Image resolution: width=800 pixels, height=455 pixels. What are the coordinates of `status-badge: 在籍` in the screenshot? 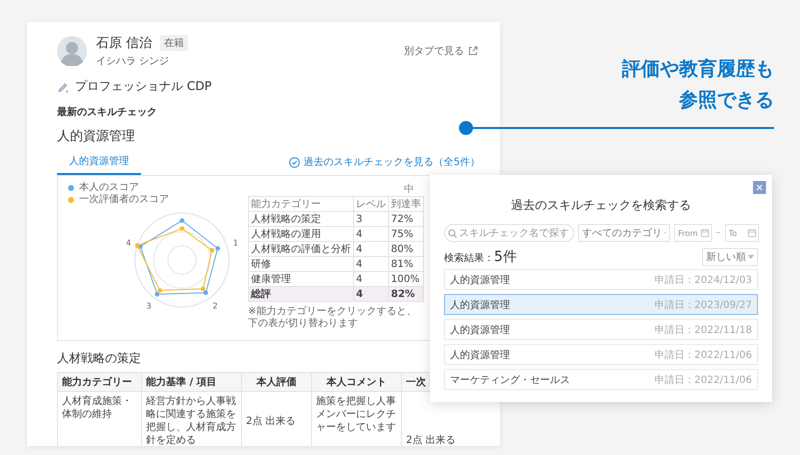 It's located at (174, 43).